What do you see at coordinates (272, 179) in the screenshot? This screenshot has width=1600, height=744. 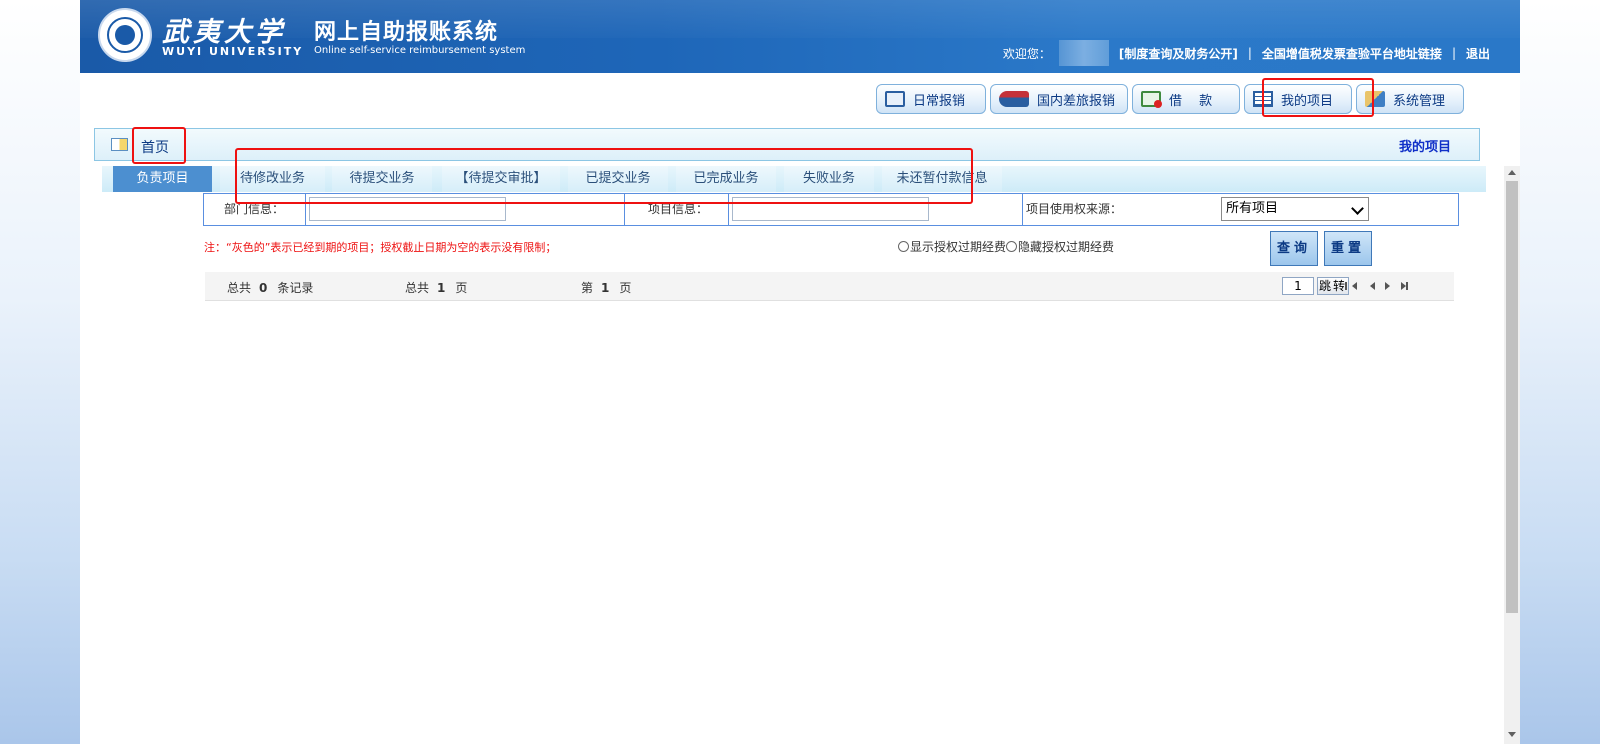 I see `tab-pending-modify: 待修改业务` at bounding box center [272, 179].